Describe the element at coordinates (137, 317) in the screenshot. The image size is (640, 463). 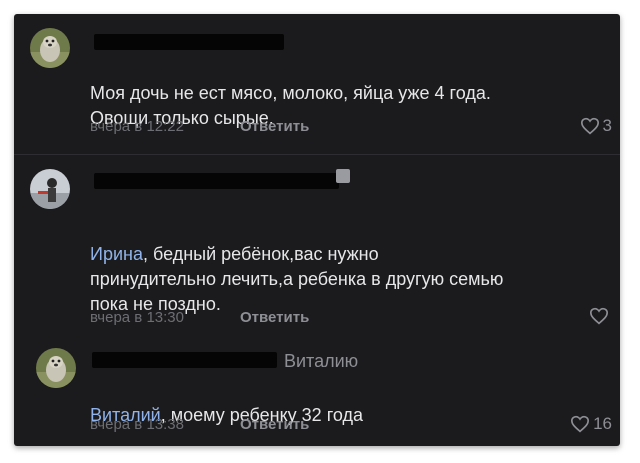
I see `comment-time: вчера в 13:30` at that location.